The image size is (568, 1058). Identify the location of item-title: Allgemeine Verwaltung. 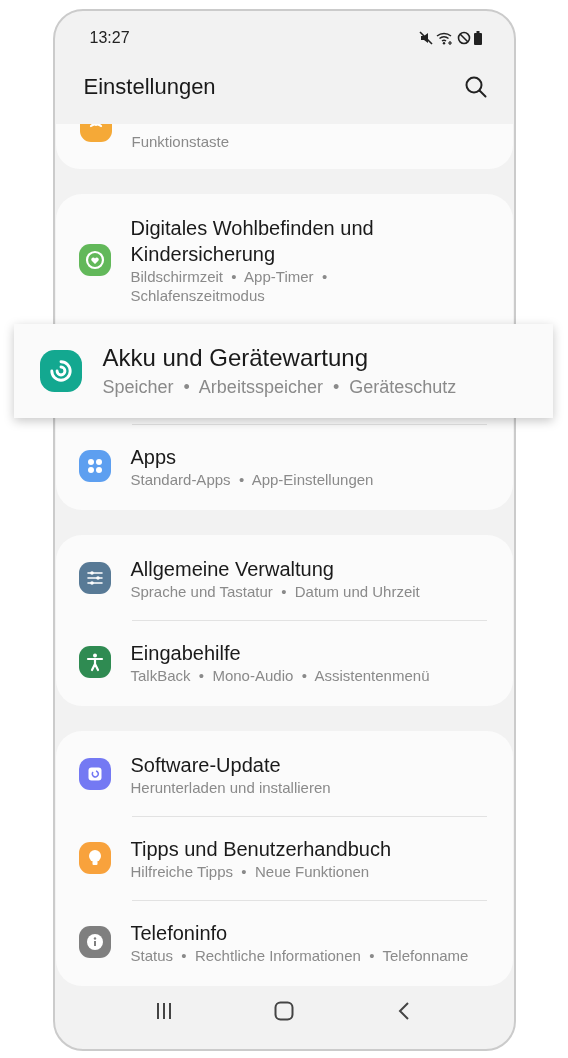
(232, 569).